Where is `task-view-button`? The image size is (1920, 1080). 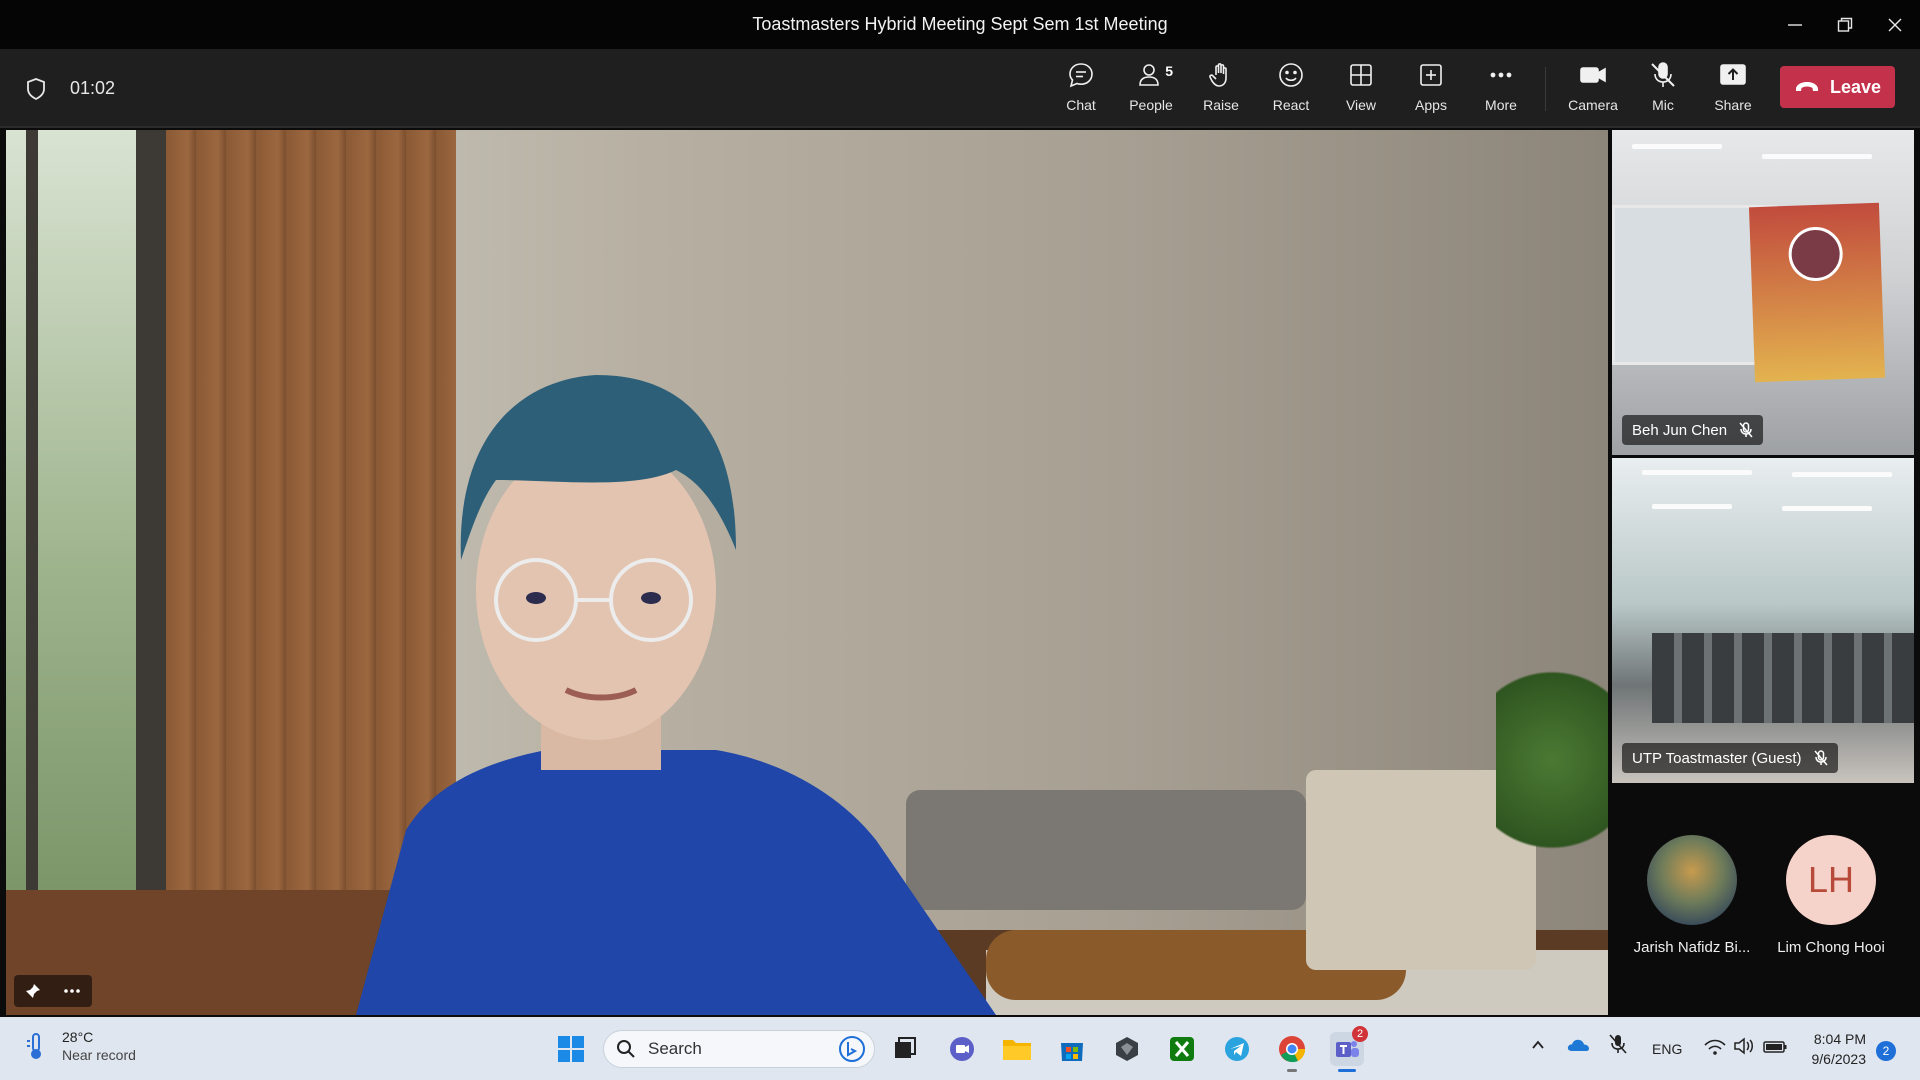 task-view-button is located at coordinates (905, 1049).